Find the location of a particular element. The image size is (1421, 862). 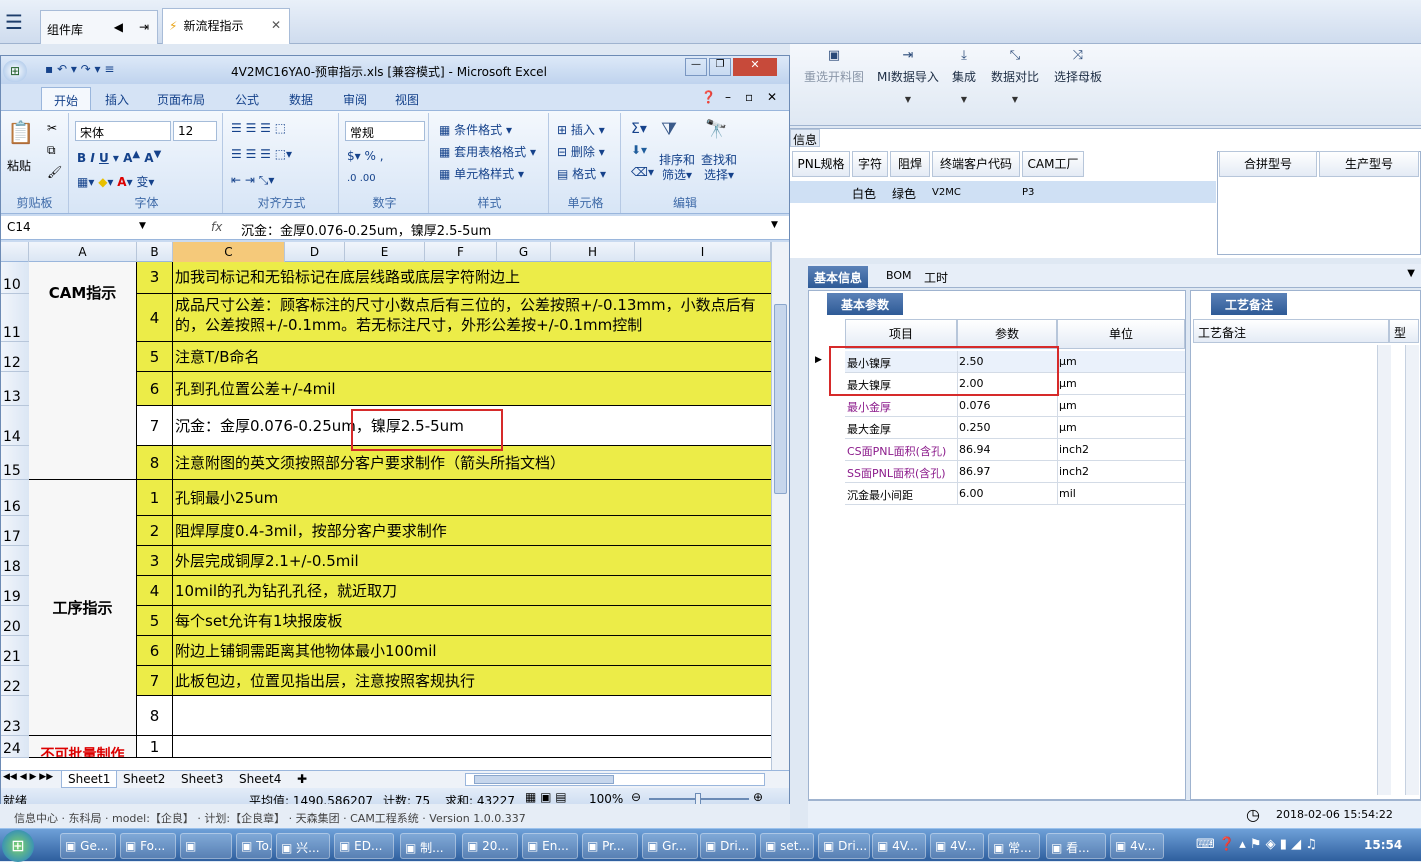

cell-instruction: 此板包边，位置见指出层，注意按照客规执行 is located at coordinates (472, 681).